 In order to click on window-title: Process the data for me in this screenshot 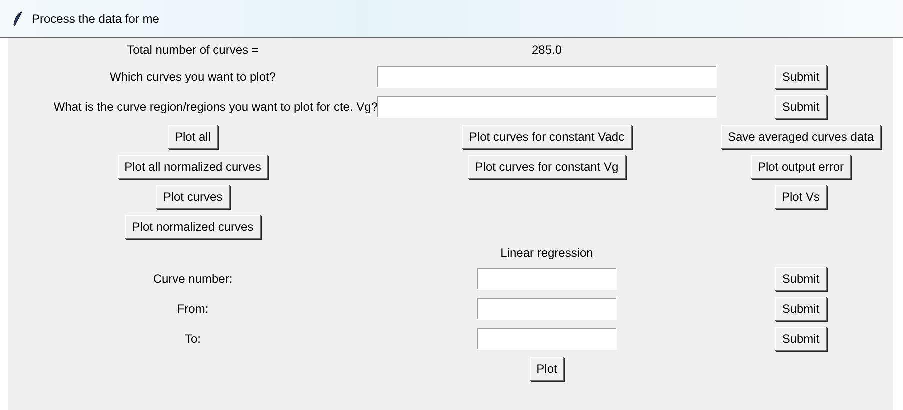, I will do `click(96, 19)`.